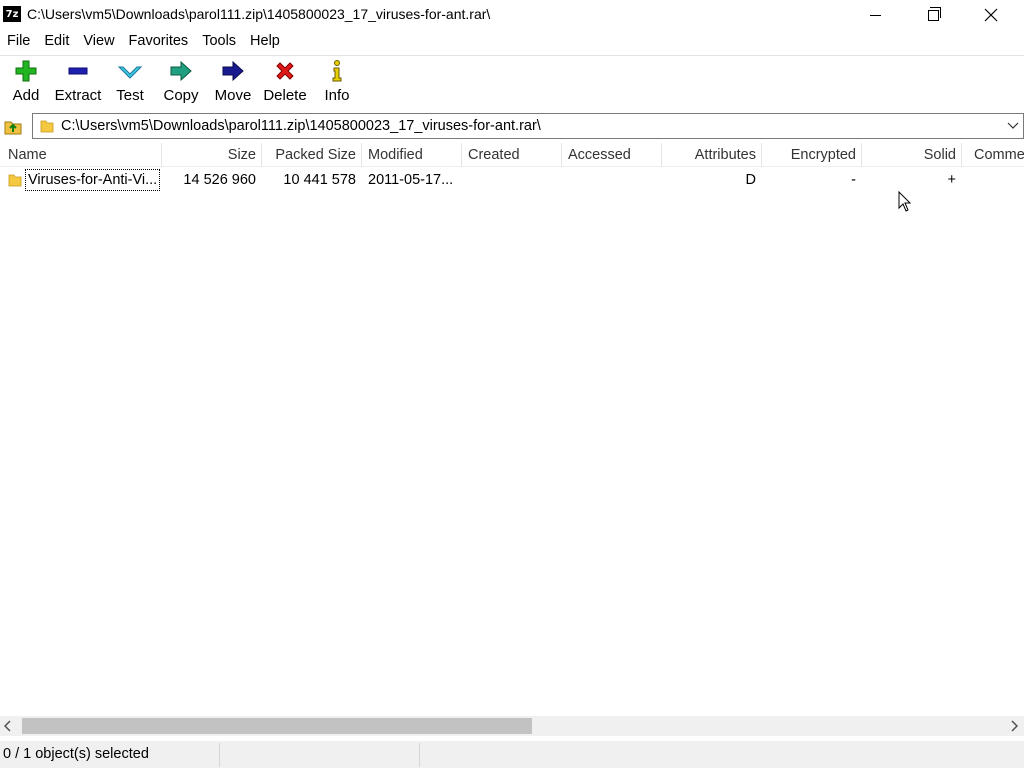 The height and width of the screenshot is (768, 1024). I want to click on info-label: Info, so click(337, 95).